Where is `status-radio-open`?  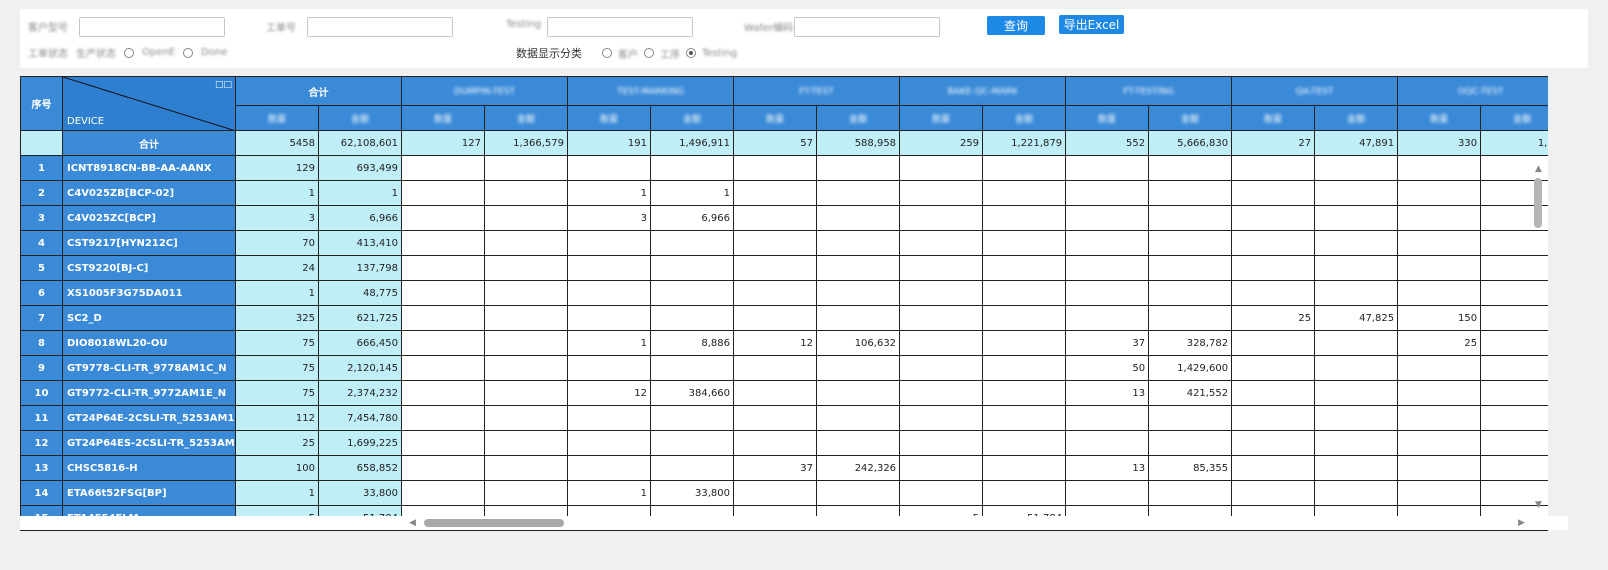
status-radio-open is located at coordinates (129, 52).